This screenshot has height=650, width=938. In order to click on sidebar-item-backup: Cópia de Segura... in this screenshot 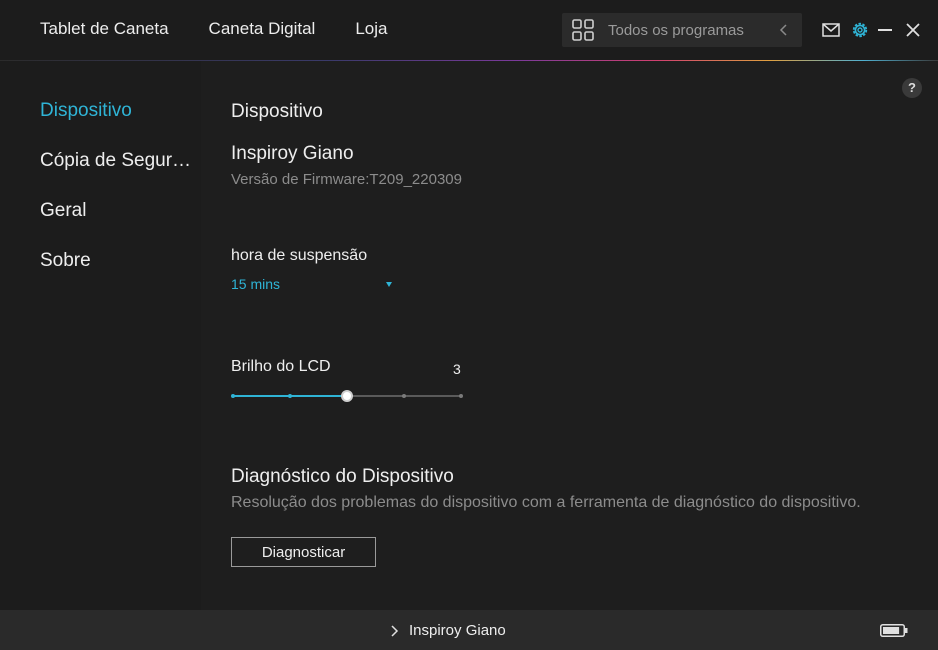, I will do `click(119, 161)`.